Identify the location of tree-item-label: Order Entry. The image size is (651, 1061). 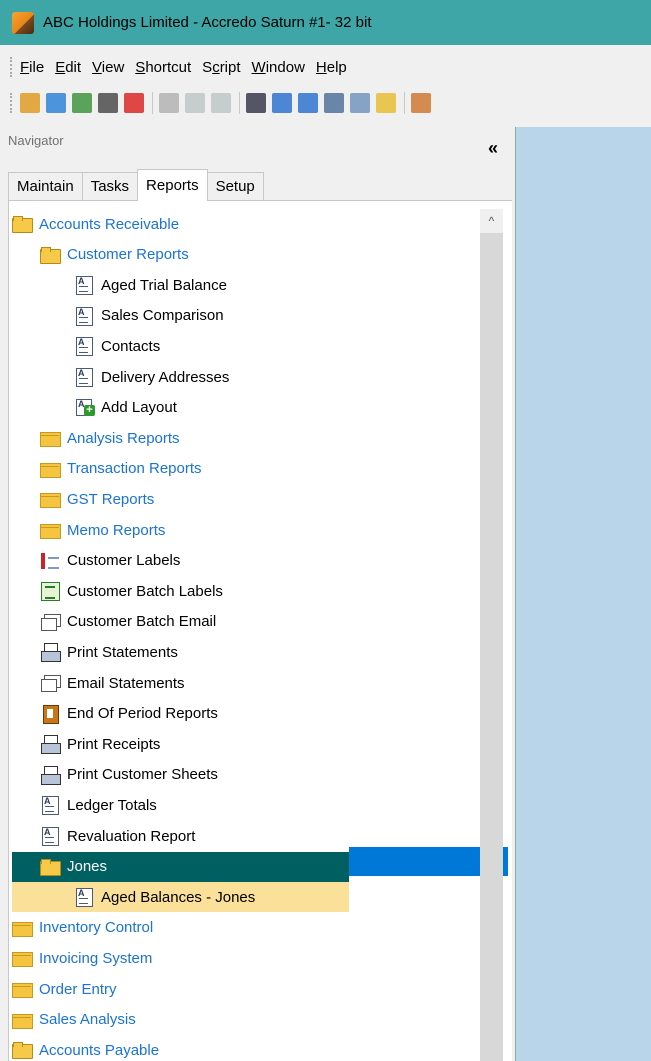
(78, 989).